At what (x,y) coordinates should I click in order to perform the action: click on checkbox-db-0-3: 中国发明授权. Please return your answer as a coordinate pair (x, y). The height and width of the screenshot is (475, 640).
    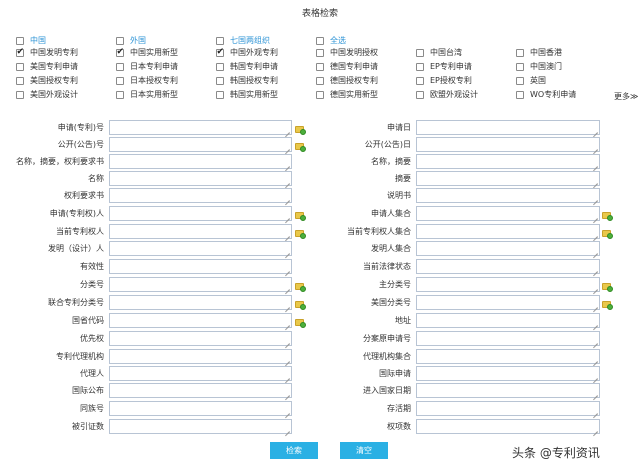
    Looking at the image, I should click on (347, 52).